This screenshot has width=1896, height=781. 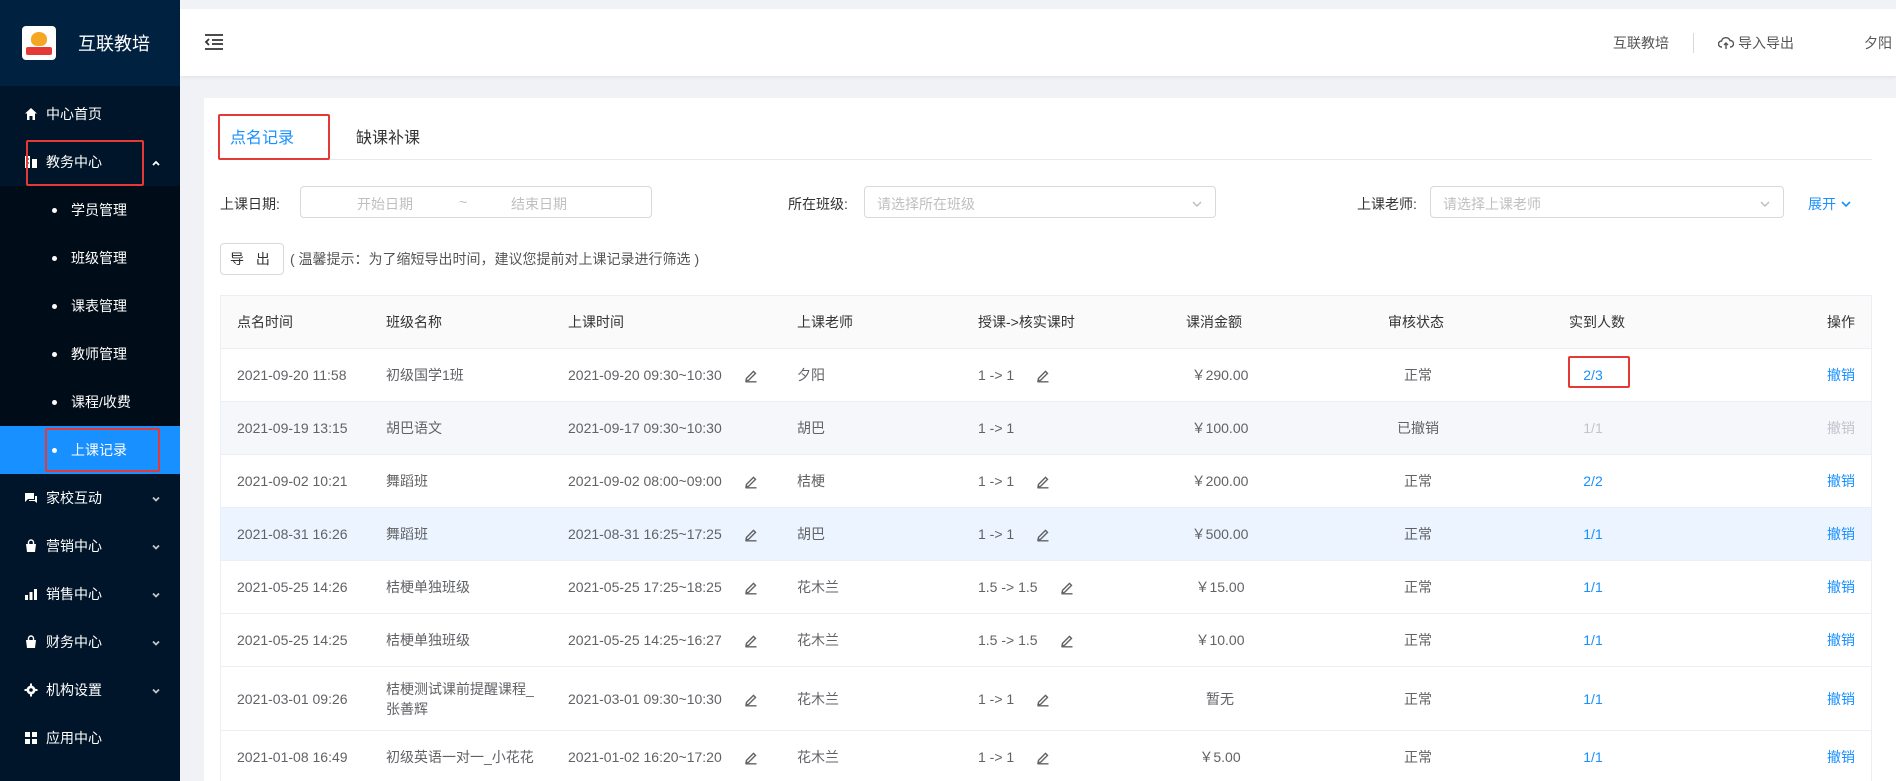 What do you see at coordinates (39, 43) in the screenshot?
I see `logo-icon` at bounding box center [39, 43].